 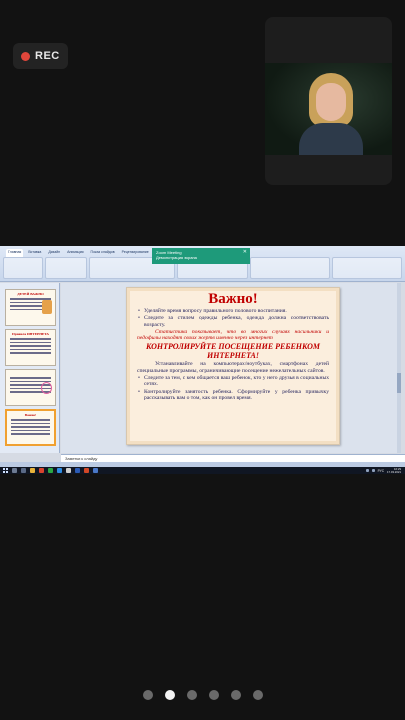 I want to click on ribbon-tab-design: Дизайн, so click(x=54, y=253).